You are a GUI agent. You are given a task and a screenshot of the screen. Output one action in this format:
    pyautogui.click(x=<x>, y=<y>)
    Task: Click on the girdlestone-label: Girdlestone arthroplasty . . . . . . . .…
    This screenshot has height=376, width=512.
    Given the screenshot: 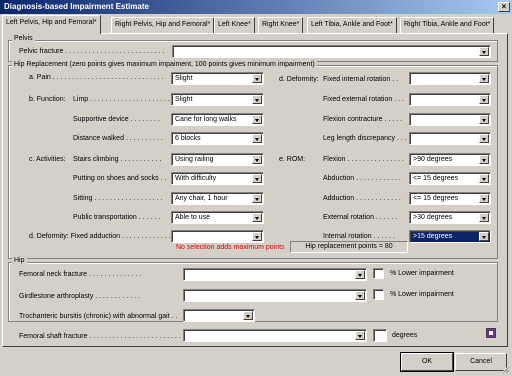 What is the action you would take?
    pyautogui.click(x=79, y=296)
    